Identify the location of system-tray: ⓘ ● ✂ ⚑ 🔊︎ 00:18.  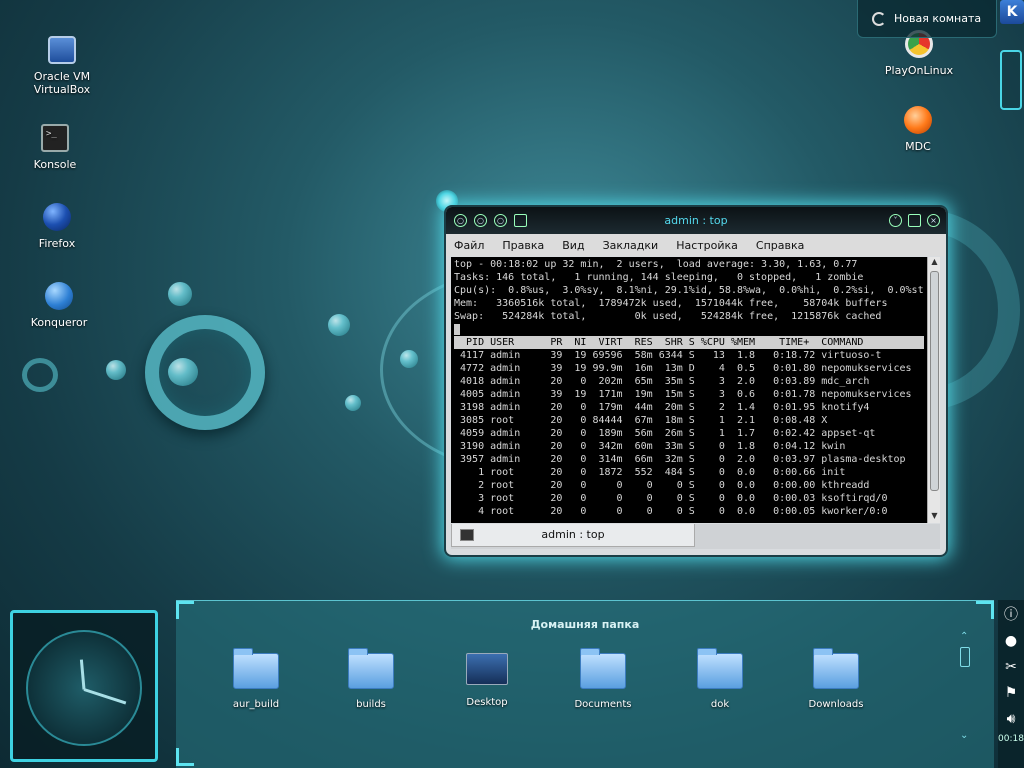
(1011, 684).